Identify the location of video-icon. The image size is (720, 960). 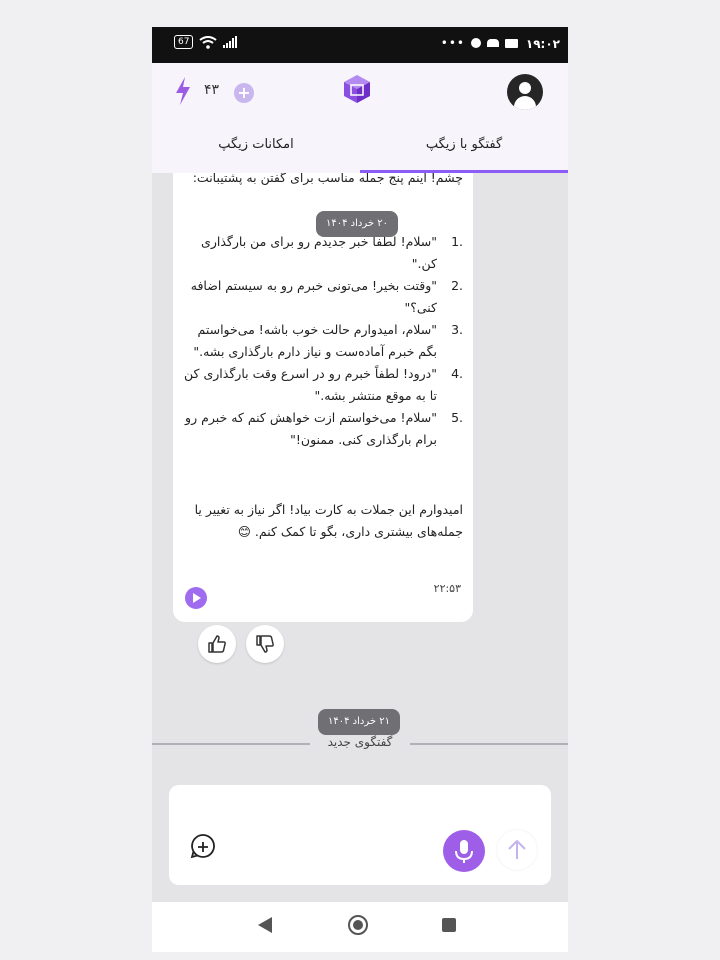
(511, 43).